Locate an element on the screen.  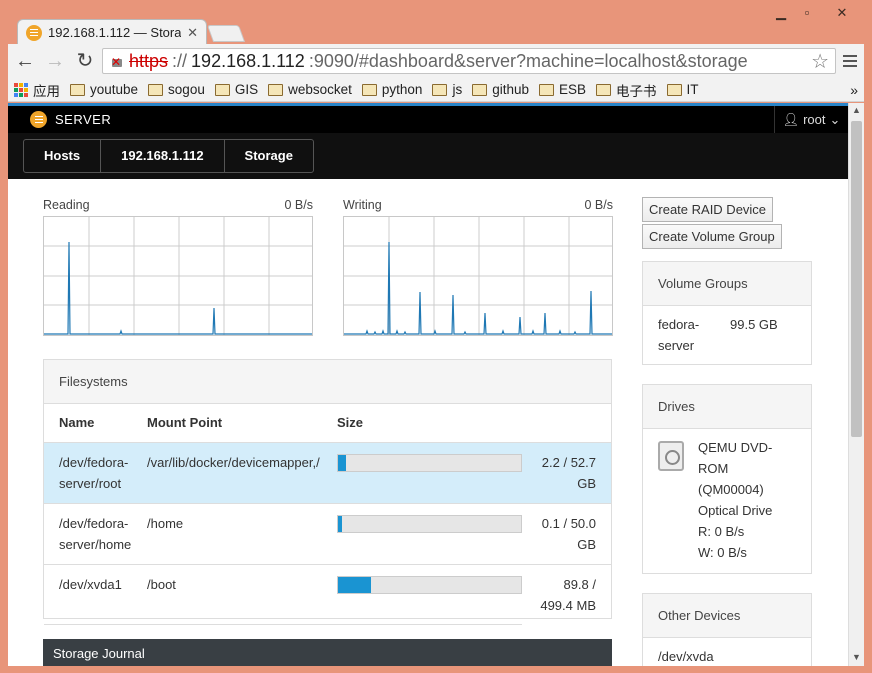
volume-groups-title: Volume Groups is located at coordinates (727, 284).